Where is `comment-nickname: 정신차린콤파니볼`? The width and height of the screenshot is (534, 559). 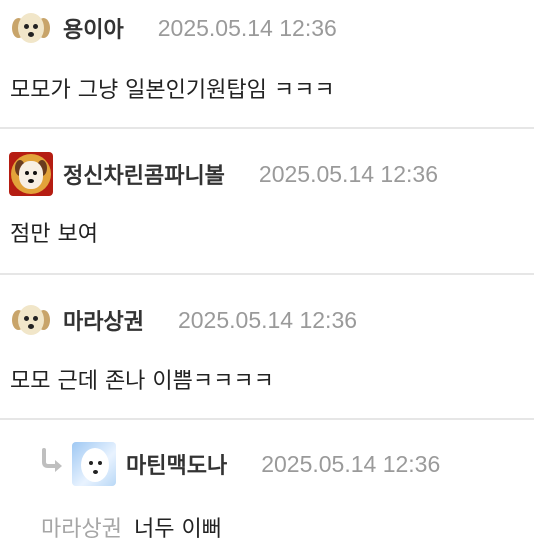
comment-nickname: 정신차린콤파니볼 is located at coordinates (144, 174).